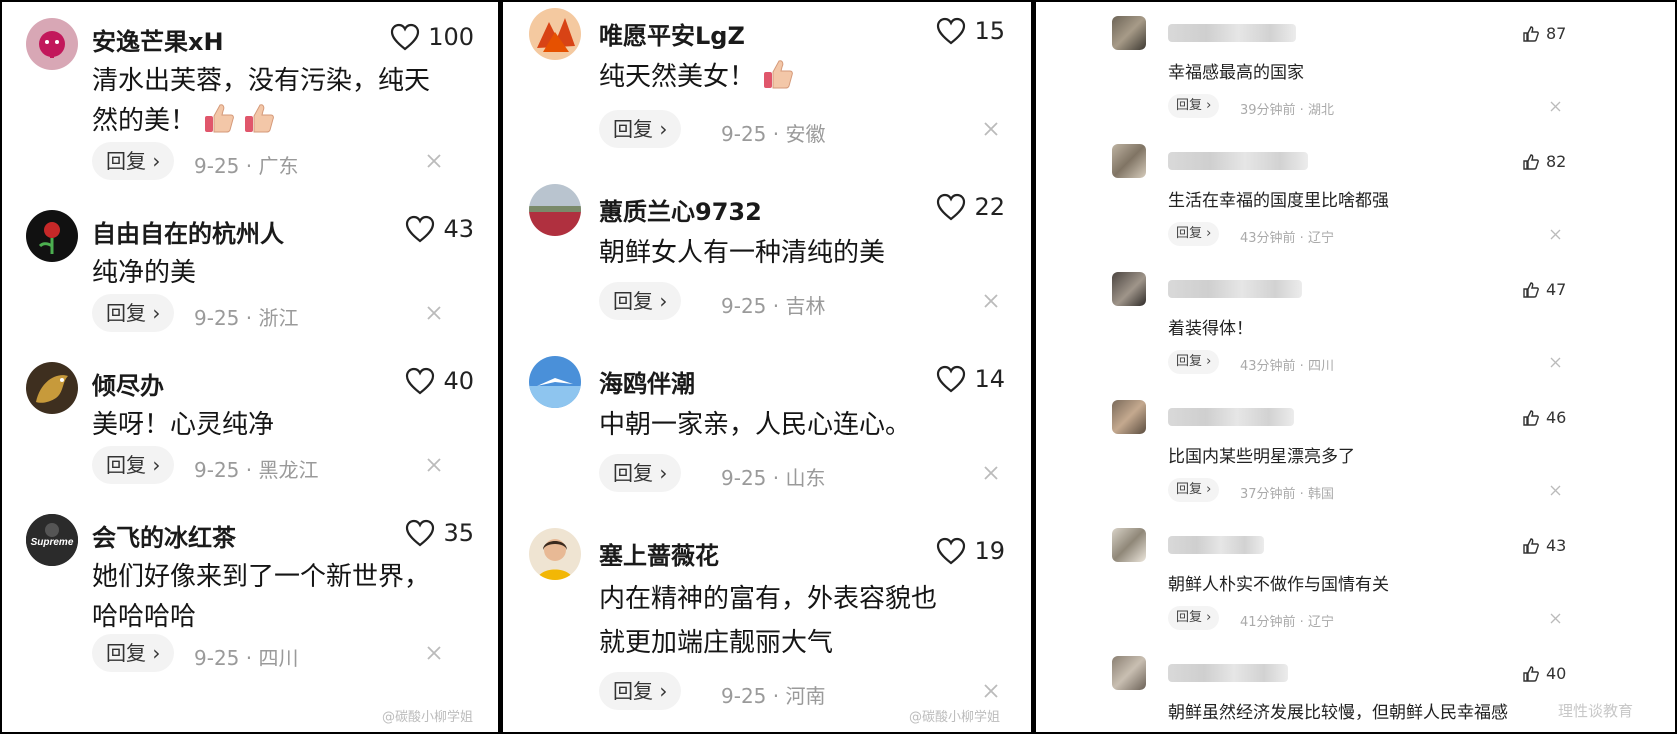  Describe the element at coordinates (144, 273) in the screenshot. I see `comment-text: 纯净的美` at that location.